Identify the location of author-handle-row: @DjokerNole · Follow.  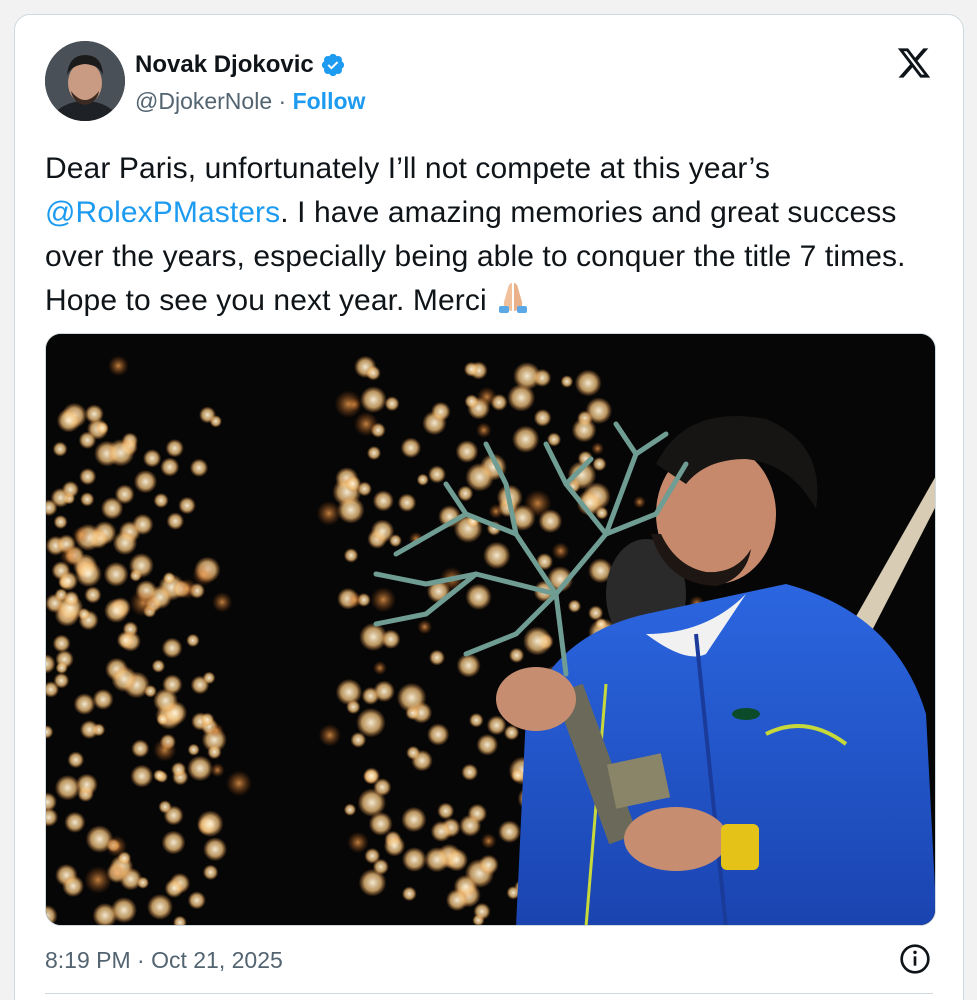
(250, 101).